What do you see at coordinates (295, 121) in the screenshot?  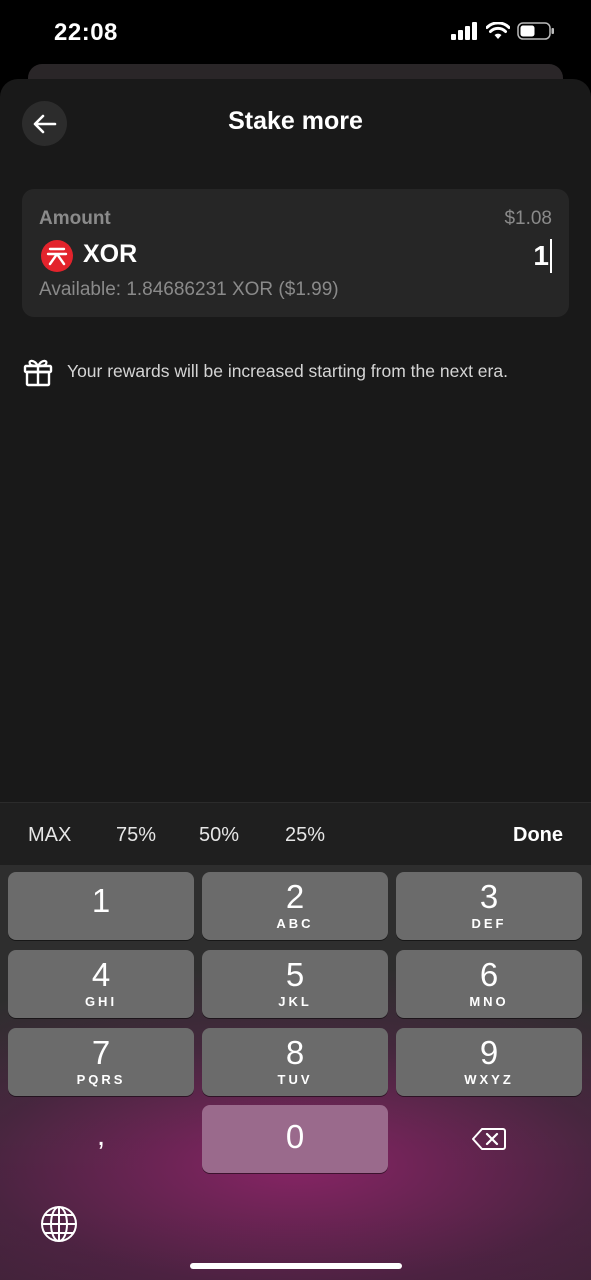 I see `page-title: Stake more` at bounding box center [295, 121].